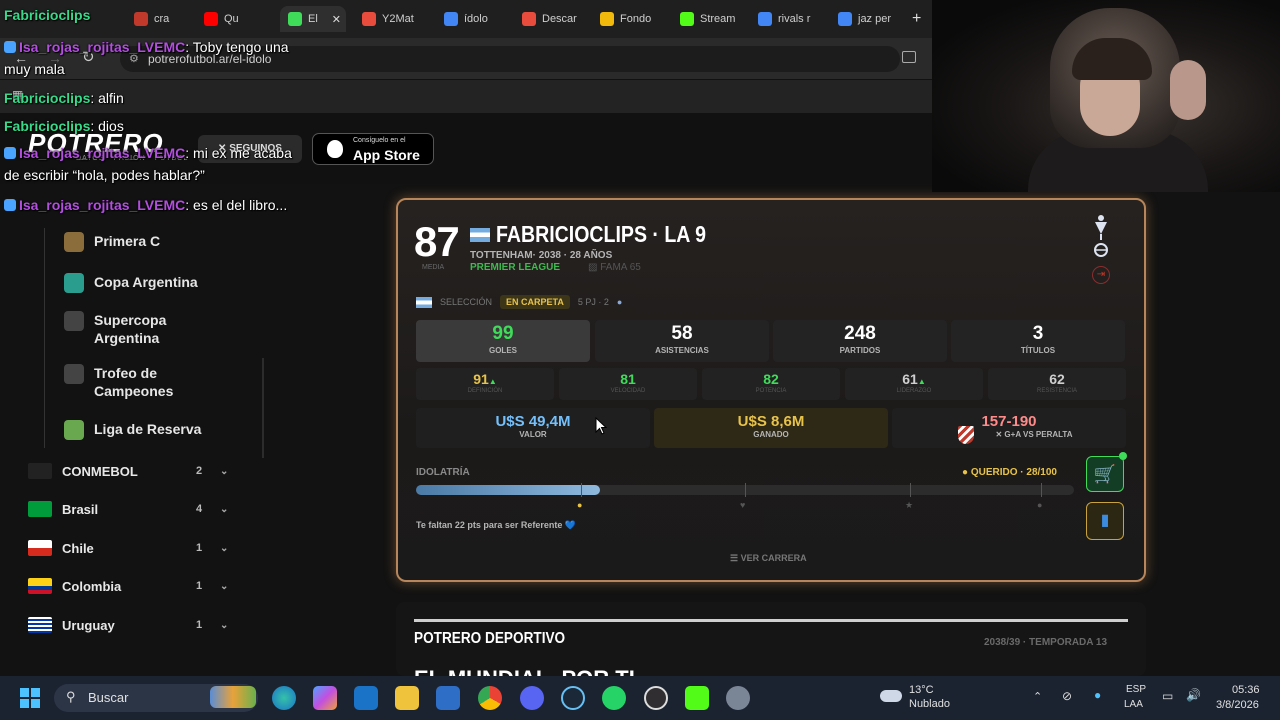  Describe the element at coordinates (199, 625) in the screenshot. I see `region-count: 1` at that location.